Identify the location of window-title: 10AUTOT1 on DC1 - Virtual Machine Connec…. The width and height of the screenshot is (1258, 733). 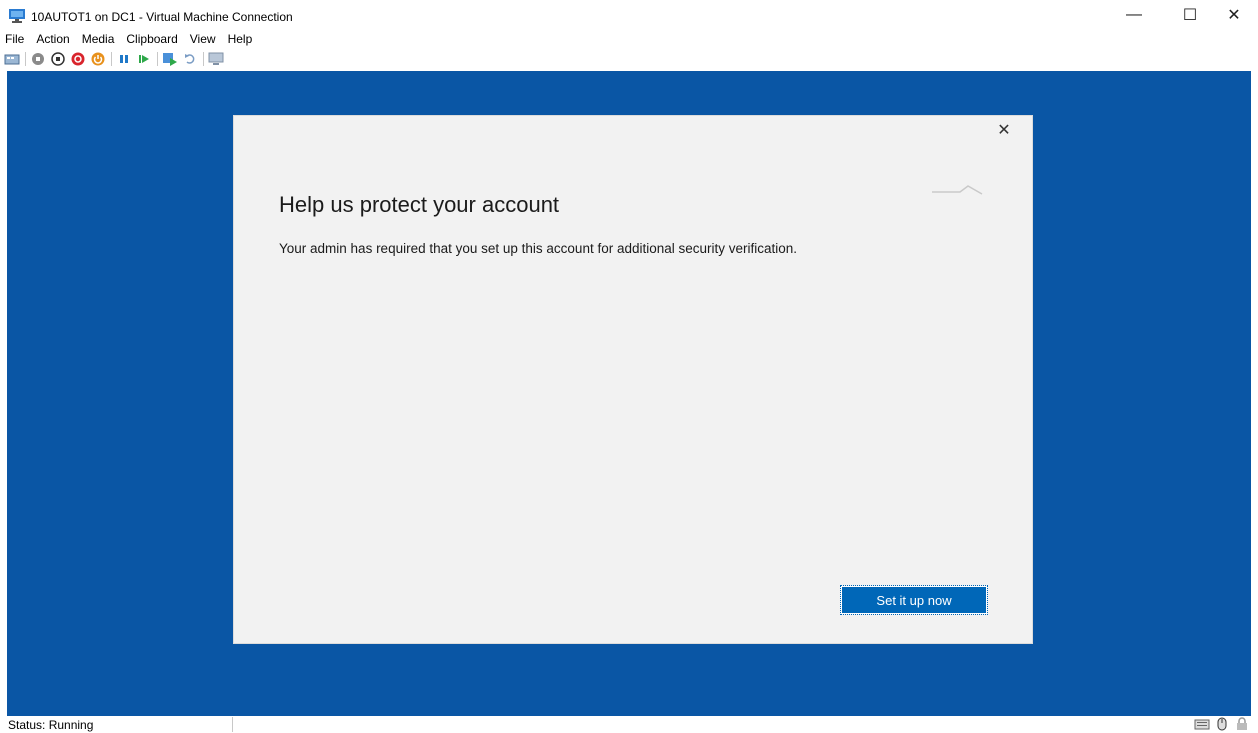
(162, 17).